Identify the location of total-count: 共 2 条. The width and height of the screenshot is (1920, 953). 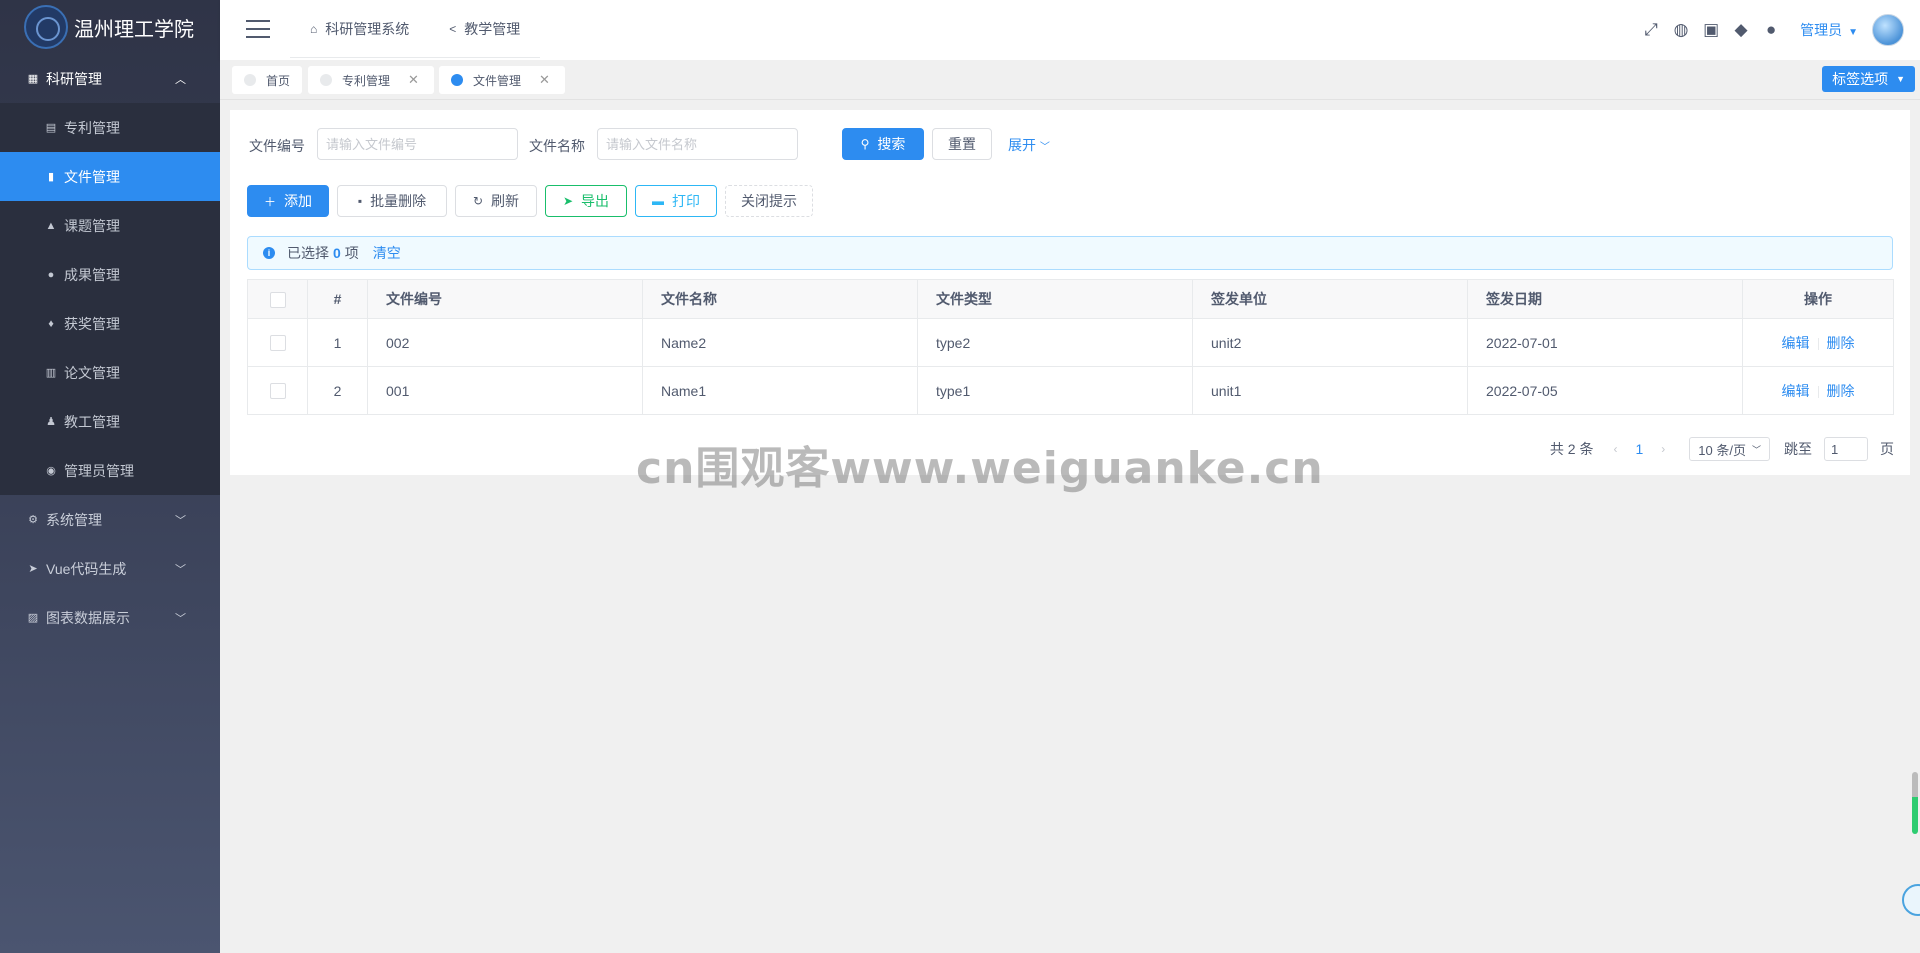
(1571, 449).